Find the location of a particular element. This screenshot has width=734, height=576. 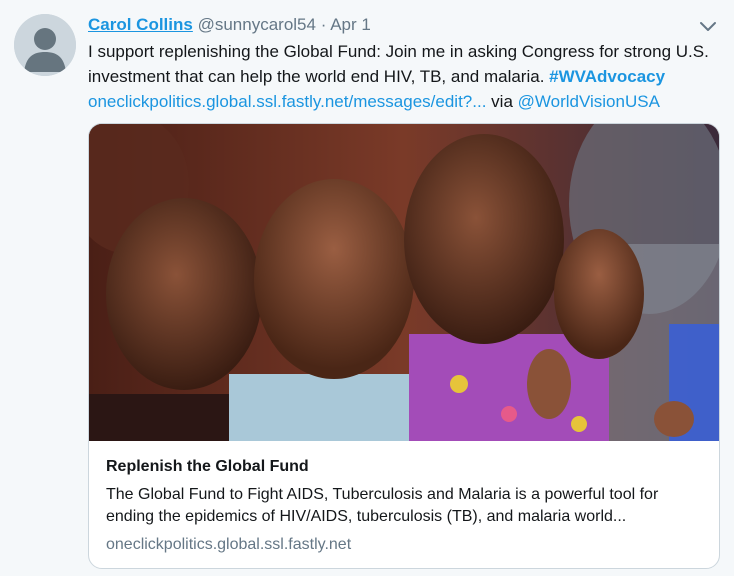

card-domain: oneclickpolitics.global.ssl.fastly.net is located at coordinates (229, 544).